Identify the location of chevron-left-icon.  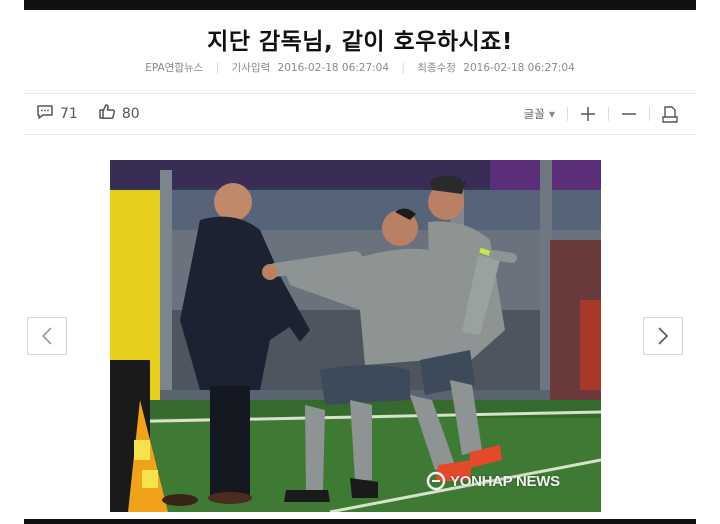
(46, 336).